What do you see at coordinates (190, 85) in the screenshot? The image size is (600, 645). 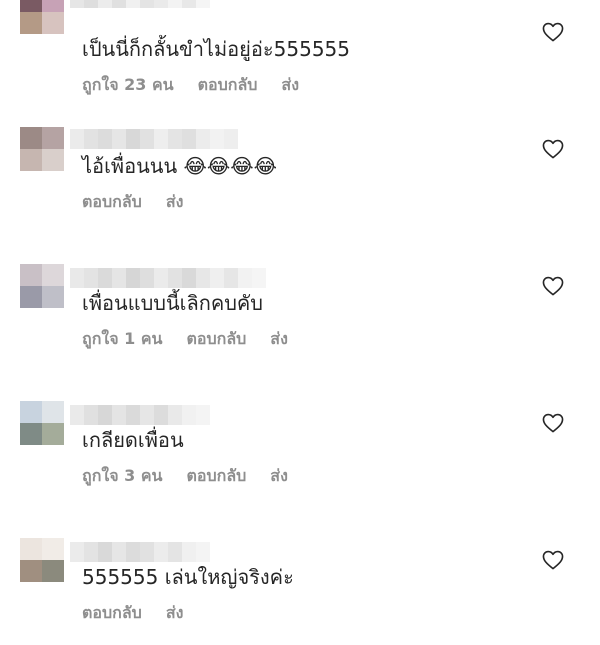 I see `comment-meta: ถูกใจ 23 คน ตอบกลับ ส่ง` at bounding box center [190, 85].